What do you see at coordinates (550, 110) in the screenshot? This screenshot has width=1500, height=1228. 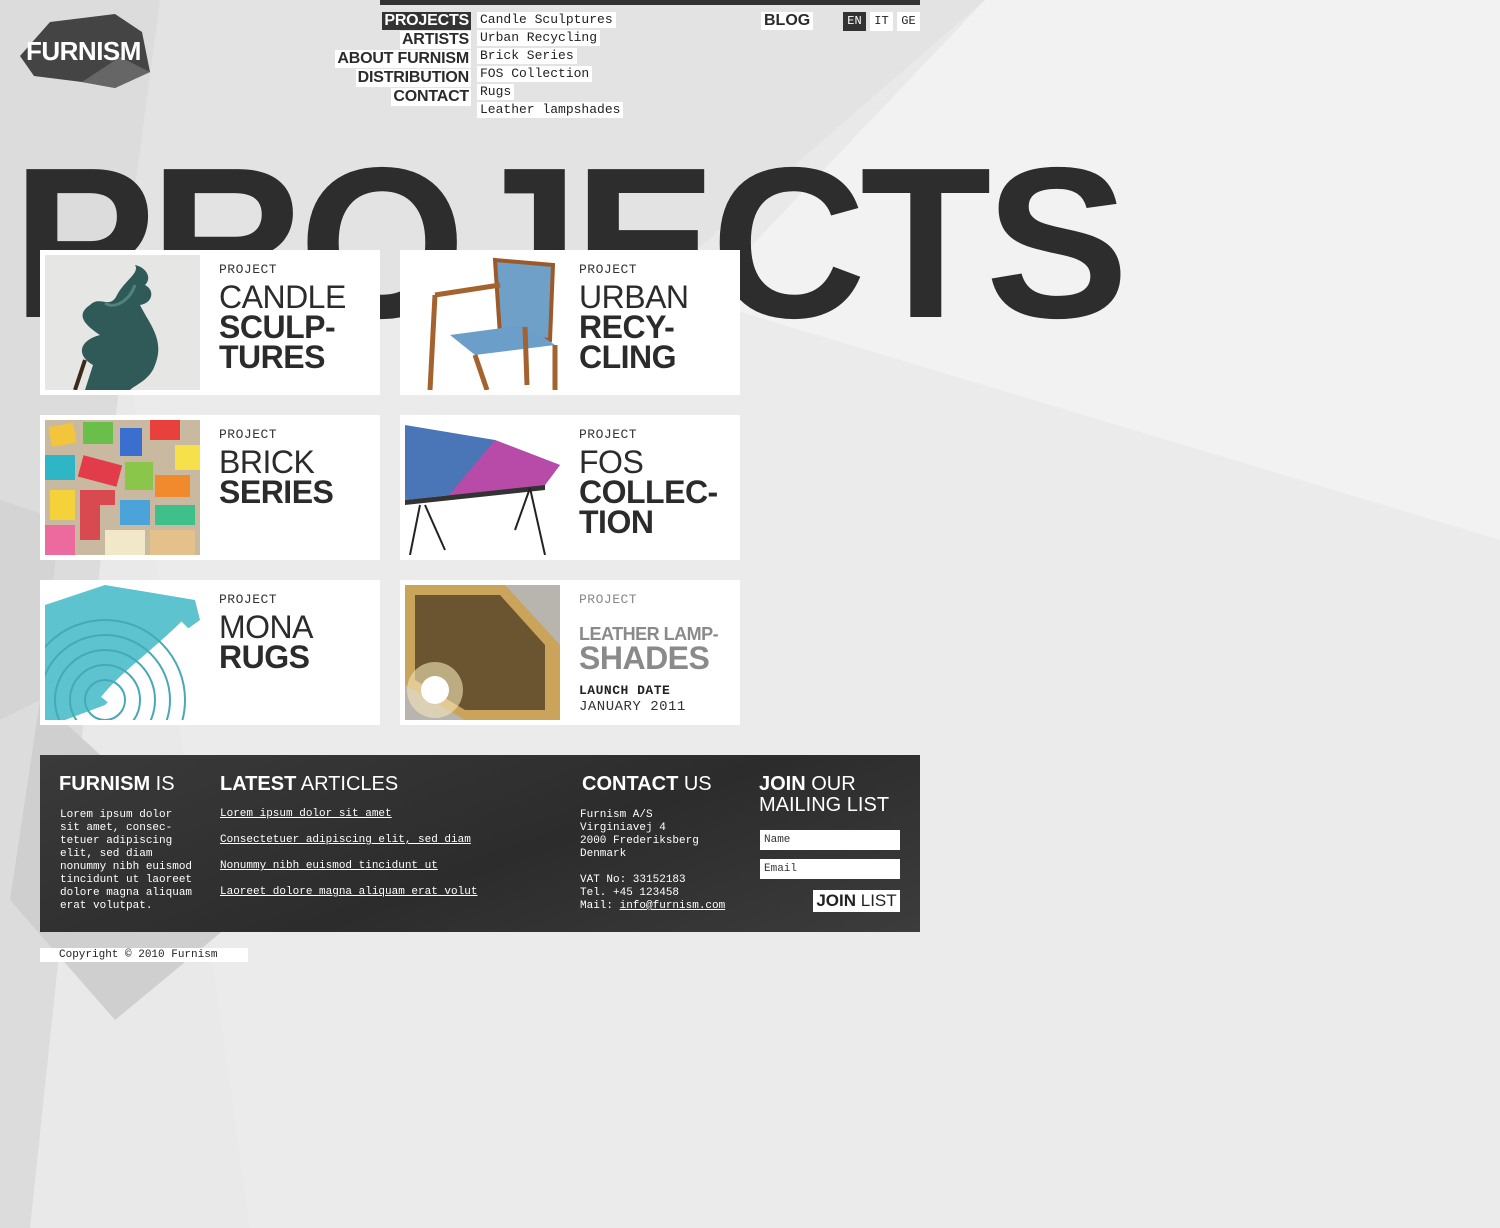 I see `subnav-item-leather-lampshades: Leather lampshades` at bounding box center [550, 110].